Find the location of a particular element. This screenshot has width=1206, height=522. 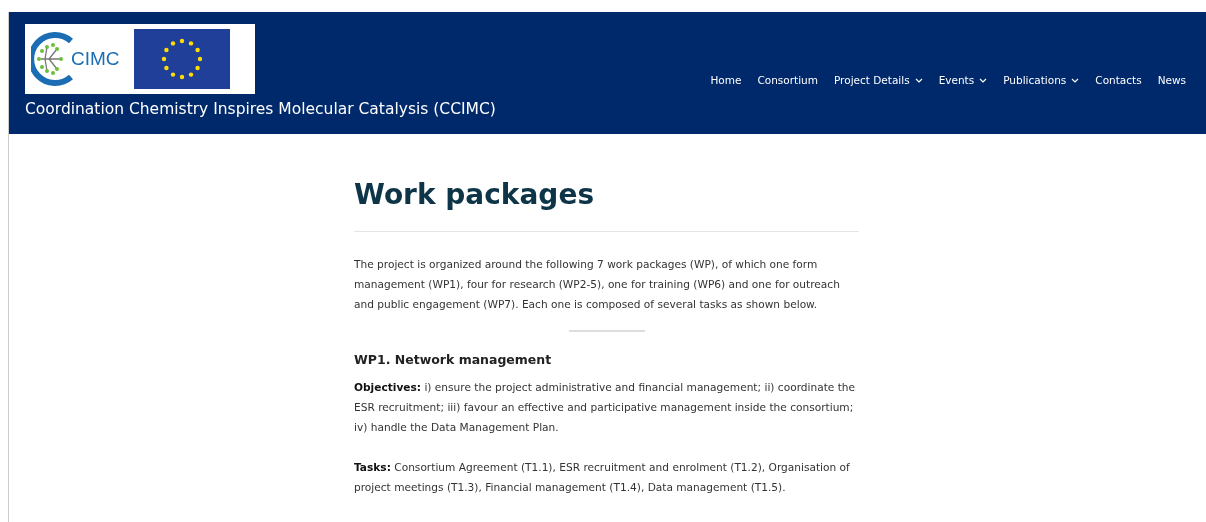

section-heading: WP1. Network management is located at coordinates (453, 359).